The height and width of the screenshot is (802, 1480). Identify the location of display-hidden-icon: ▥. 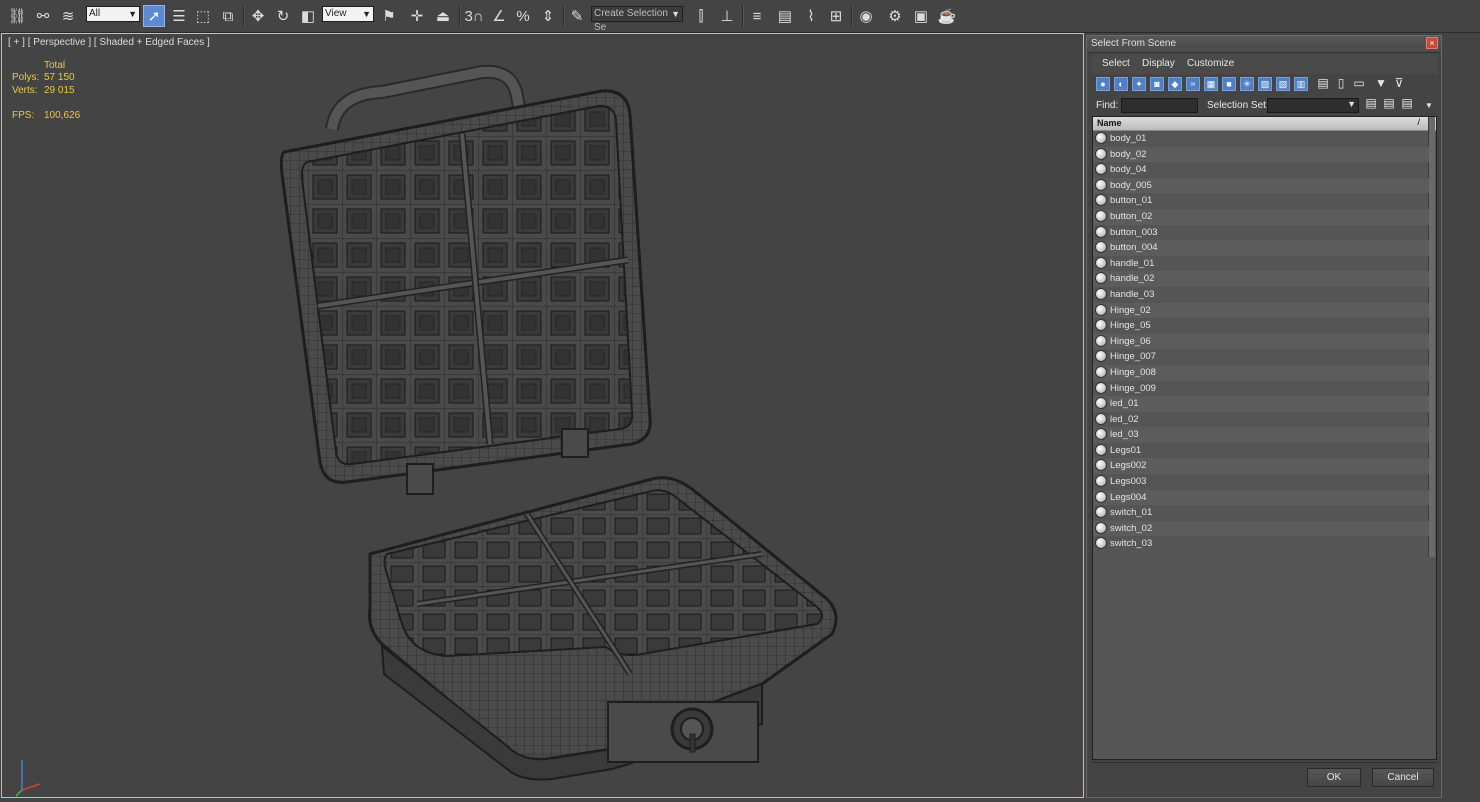
(1301, 84).